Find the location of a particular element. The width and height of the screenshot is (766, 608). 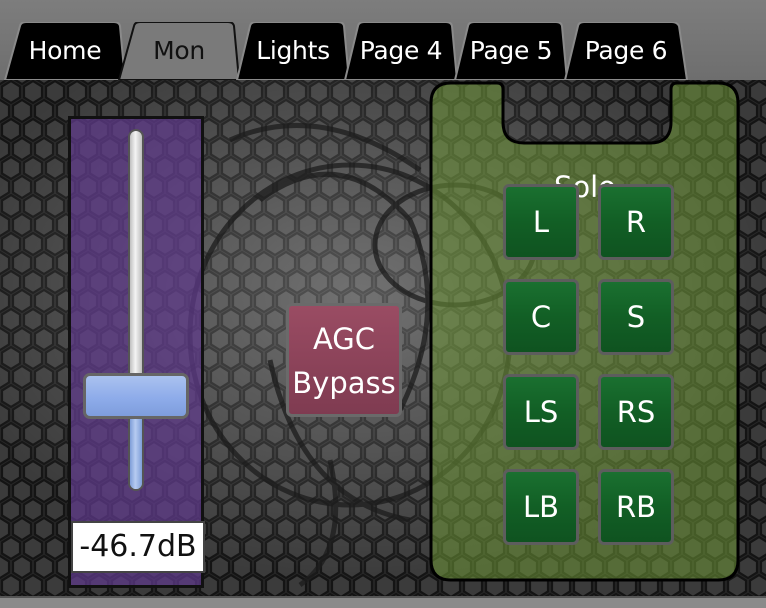

tab-label: Home is located at coordinates (65, 50).